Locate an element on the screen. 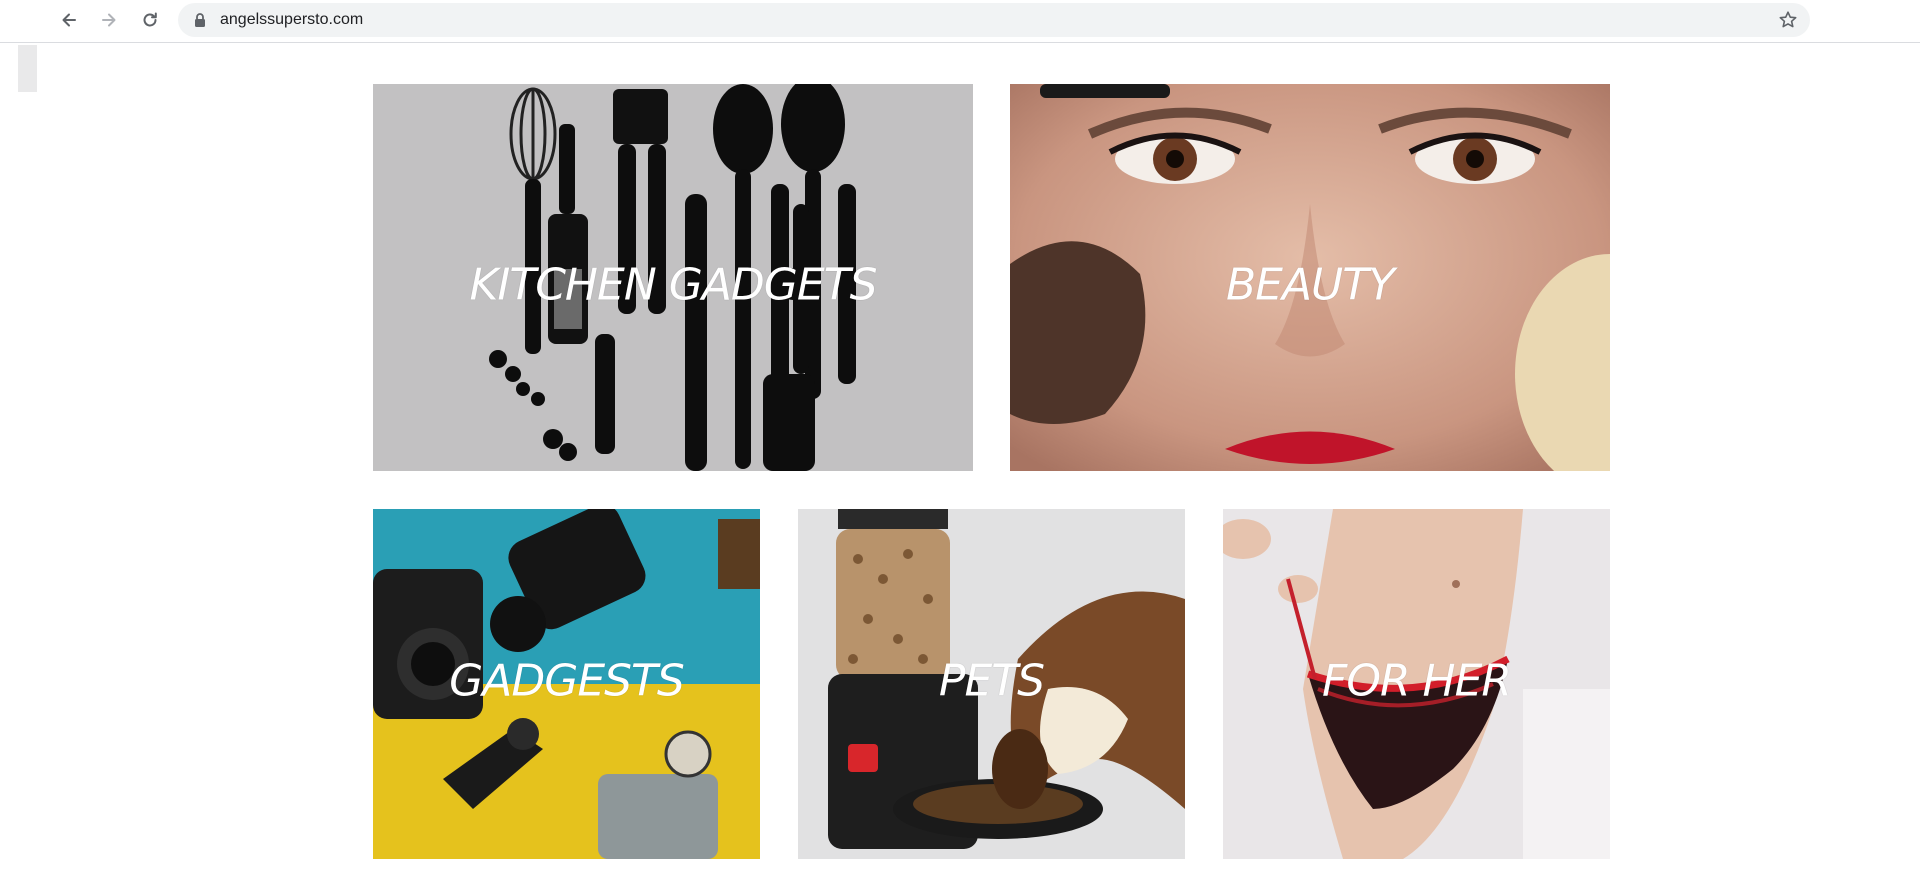  side-tab-stub is located at coordinates (27, 68).